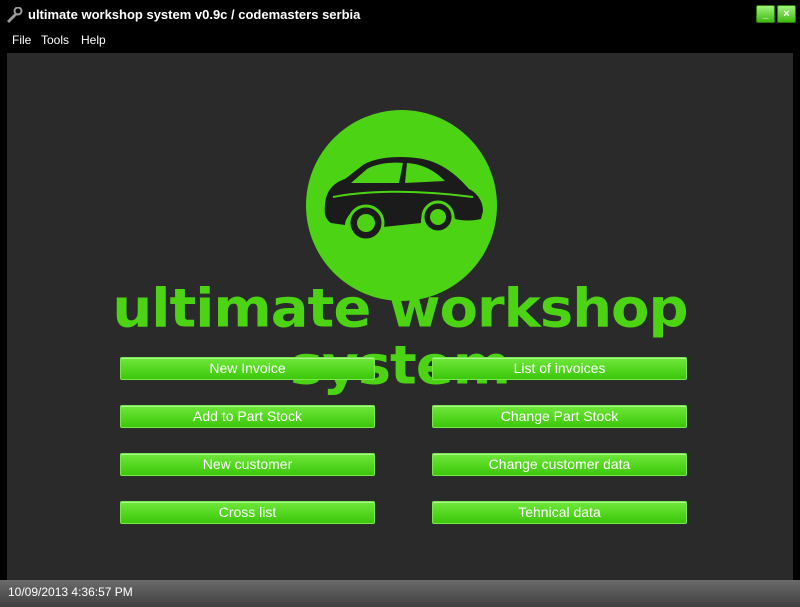 The image size is (800, 607). What do you see at coordinates (247, 464) in the screenshot?
I see `new-customer-button: New customer` at bounding box center [247, 464].